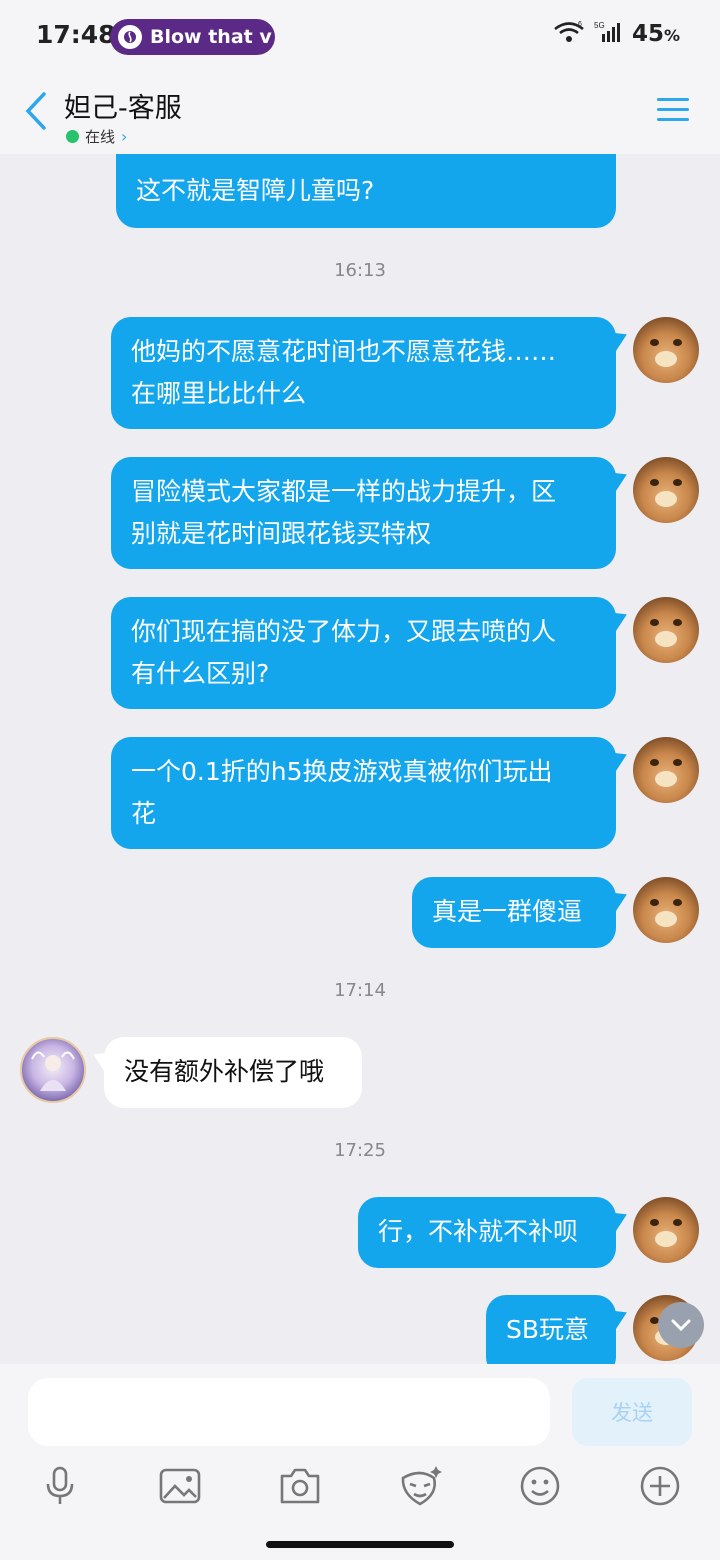  I want to click on send-button: 发送, so click(632, 1412).